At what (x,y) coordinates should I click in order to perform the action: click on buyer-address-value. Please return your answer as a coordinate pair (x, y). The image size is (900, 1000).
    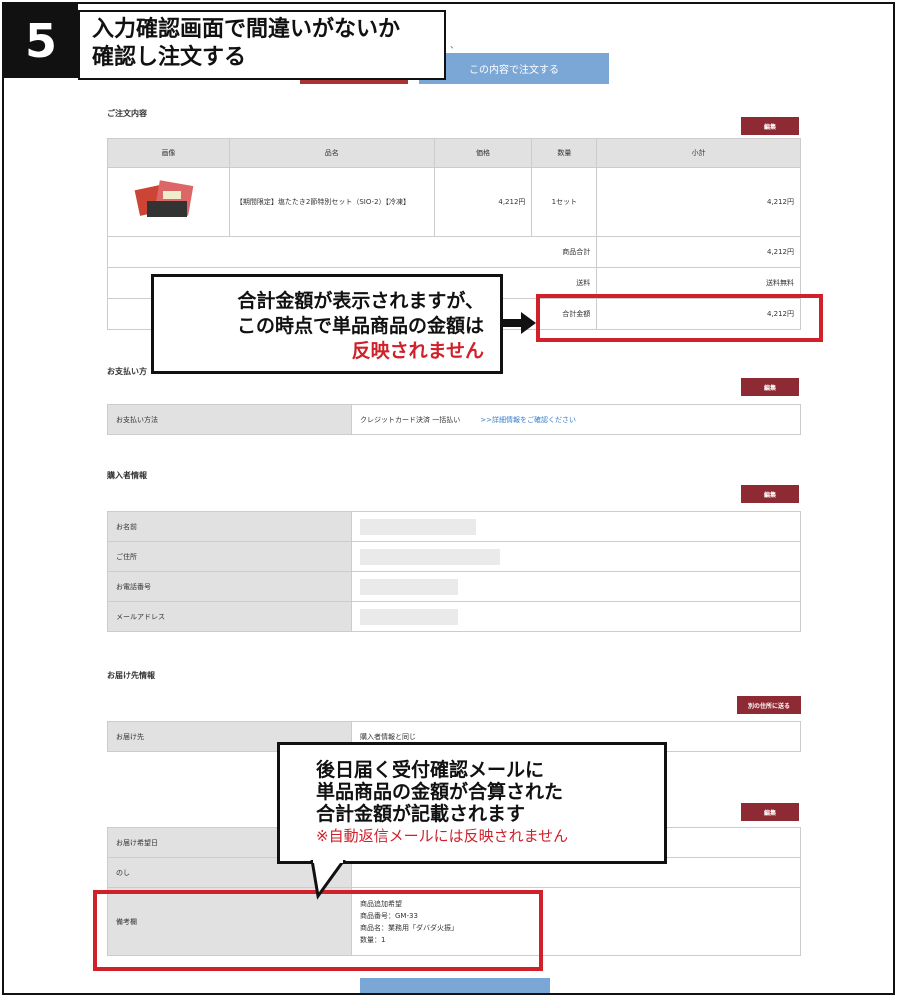
    Looking at the image, I should click on (576, 556).